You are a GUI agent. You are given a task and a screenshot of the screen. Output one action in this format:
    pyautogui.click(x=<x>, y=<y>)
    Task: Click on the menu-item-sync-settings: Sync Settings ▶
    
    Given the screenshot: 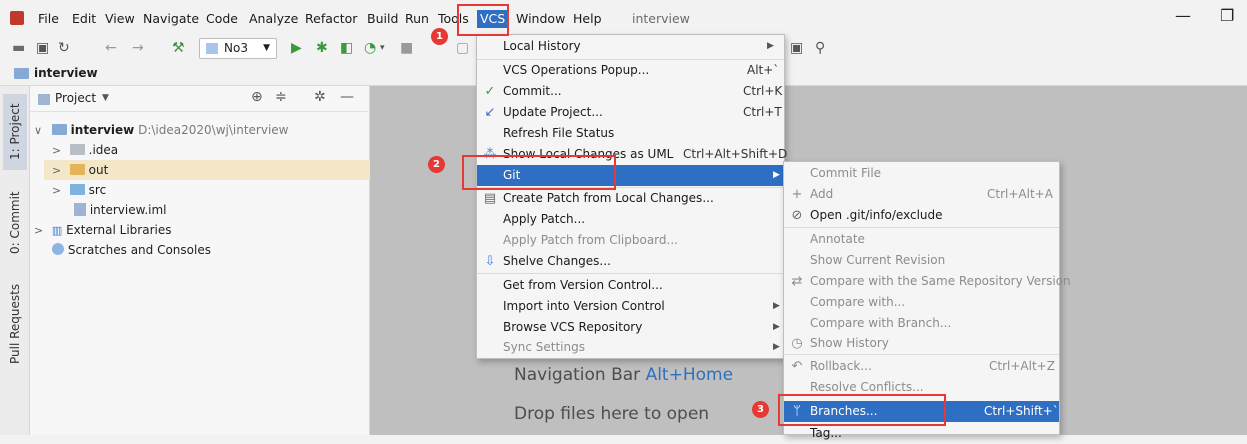 What is the action you would take?
    pyautogui.click(x=630, y=347)
    